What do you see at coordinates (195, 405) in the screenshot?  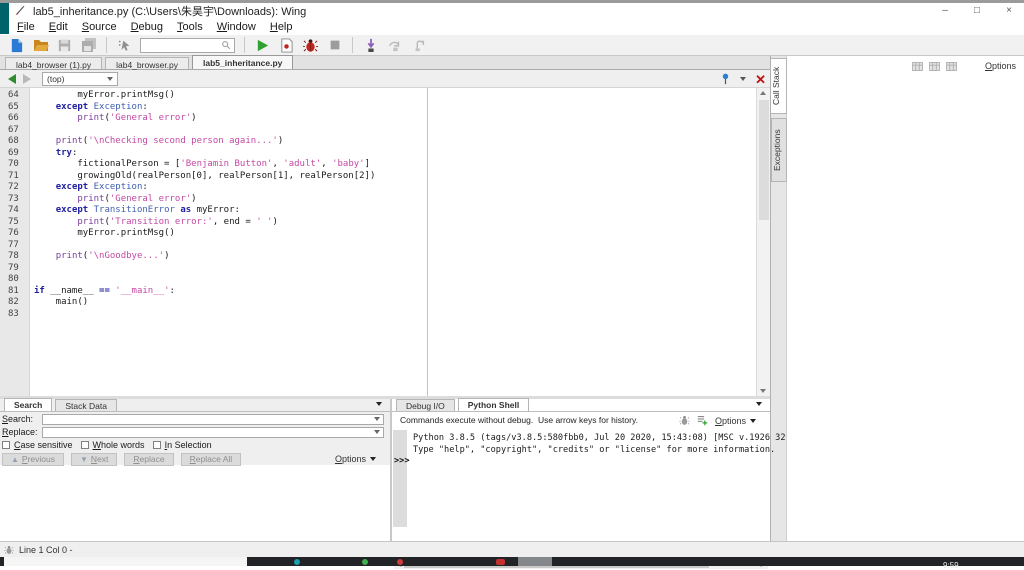 I see `search-panel-tabs: Search Stack Data` at bounding box center [195, 405].